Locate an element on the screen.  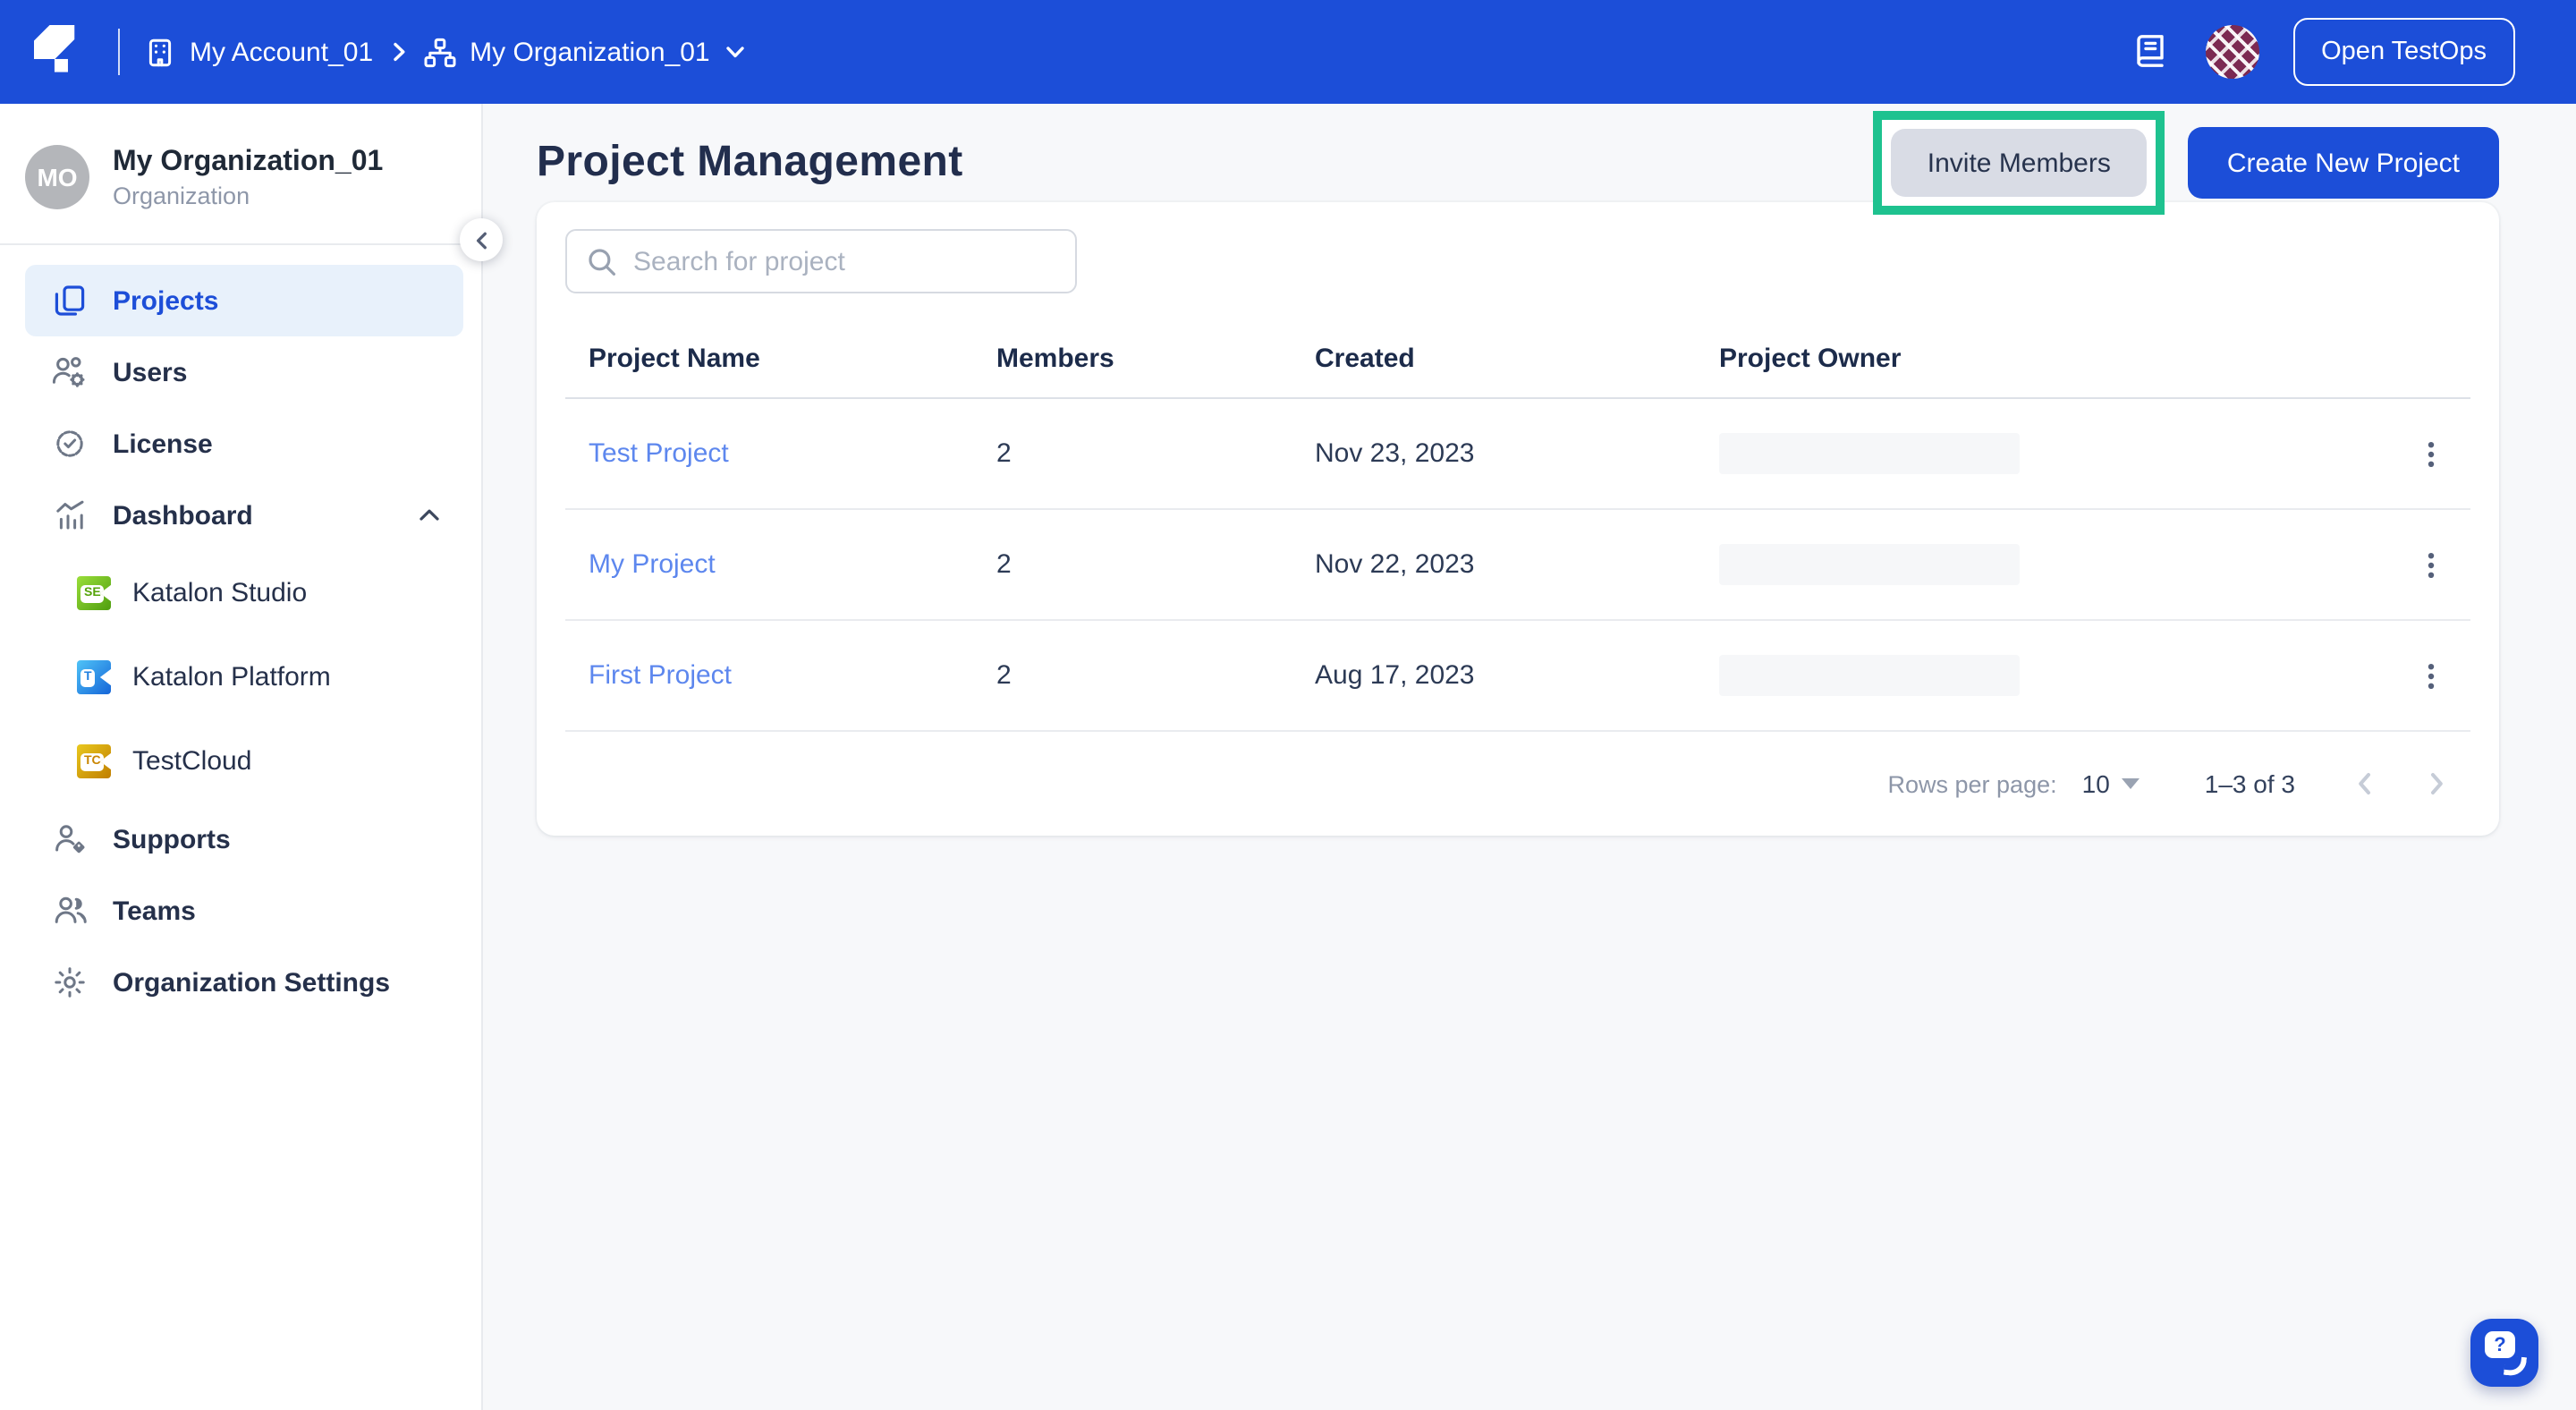
invite-members-button: Invite Members is located at coordinates (2019, 163).